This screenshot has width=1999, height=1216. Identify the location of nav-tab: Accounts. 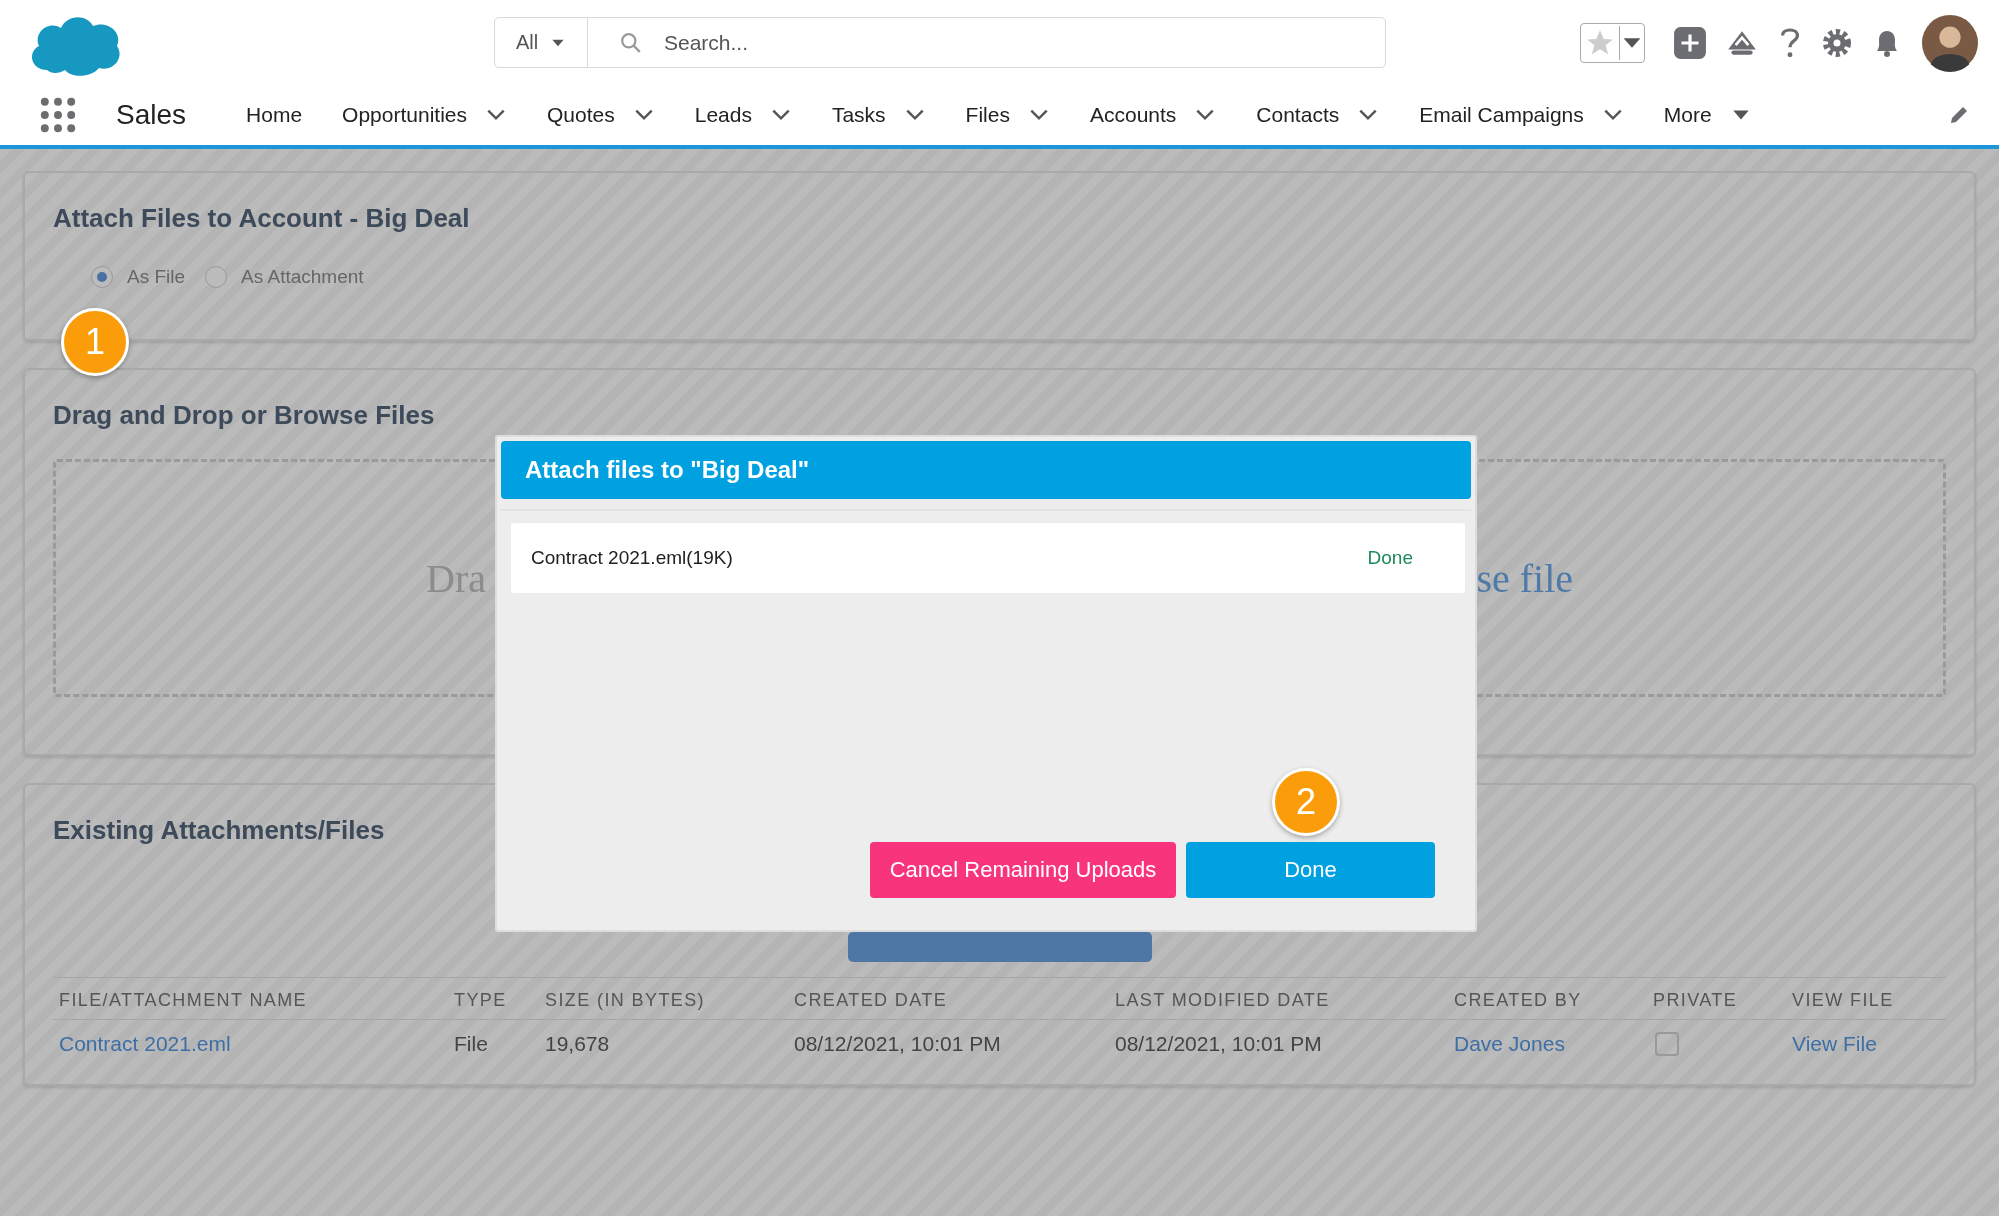
(1153, 115).